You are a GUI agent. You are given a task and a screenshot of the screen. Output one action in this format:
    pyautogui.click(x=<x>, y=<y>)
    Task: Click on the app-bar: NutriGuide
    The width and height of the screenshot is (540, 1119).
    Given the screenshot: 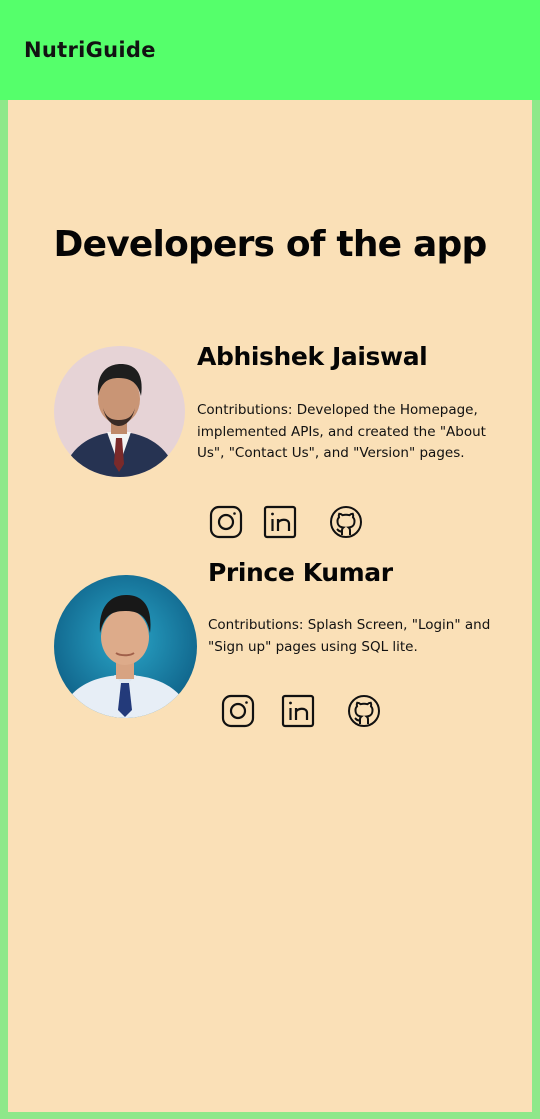 What is the action you would take?
    pyautogui.click(x=270, y=50)
    